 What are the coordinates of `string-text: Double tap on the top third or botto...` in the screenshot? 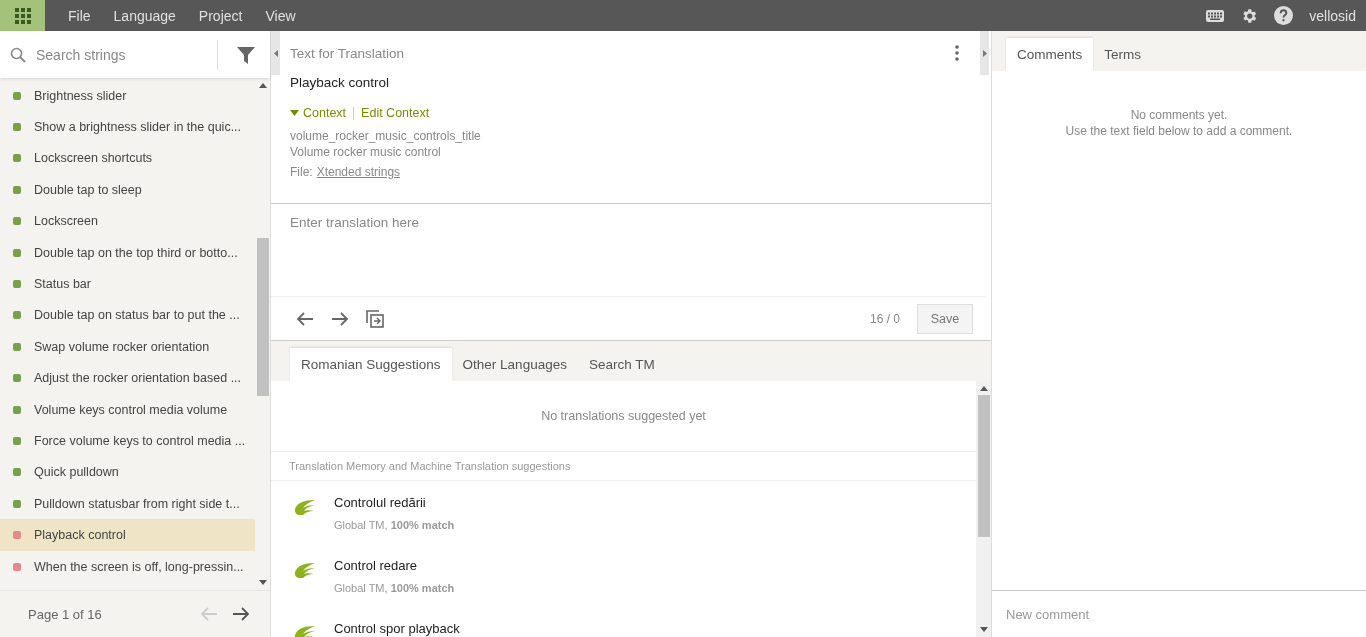 It's located at (136, 252).